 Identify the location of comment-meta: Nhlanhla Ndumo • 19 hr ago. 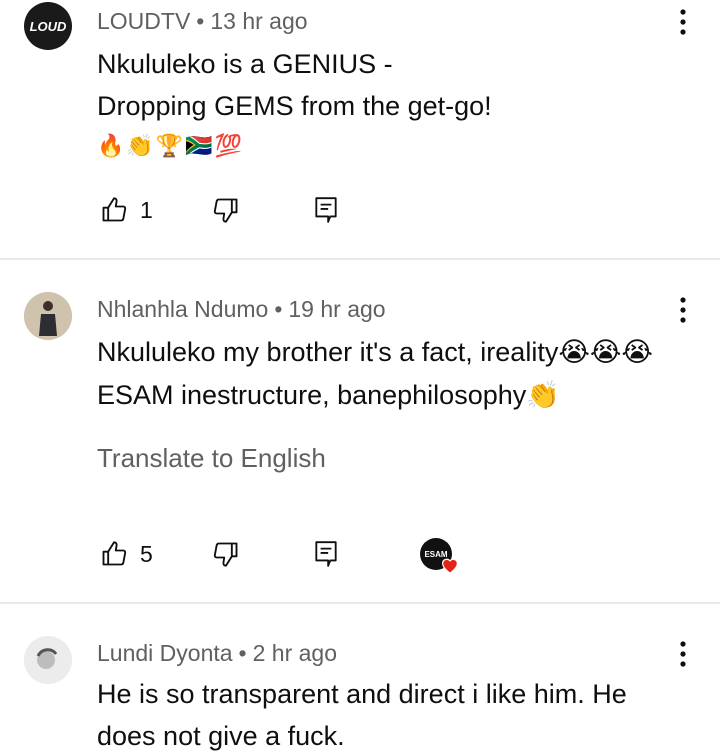
(241, 309).